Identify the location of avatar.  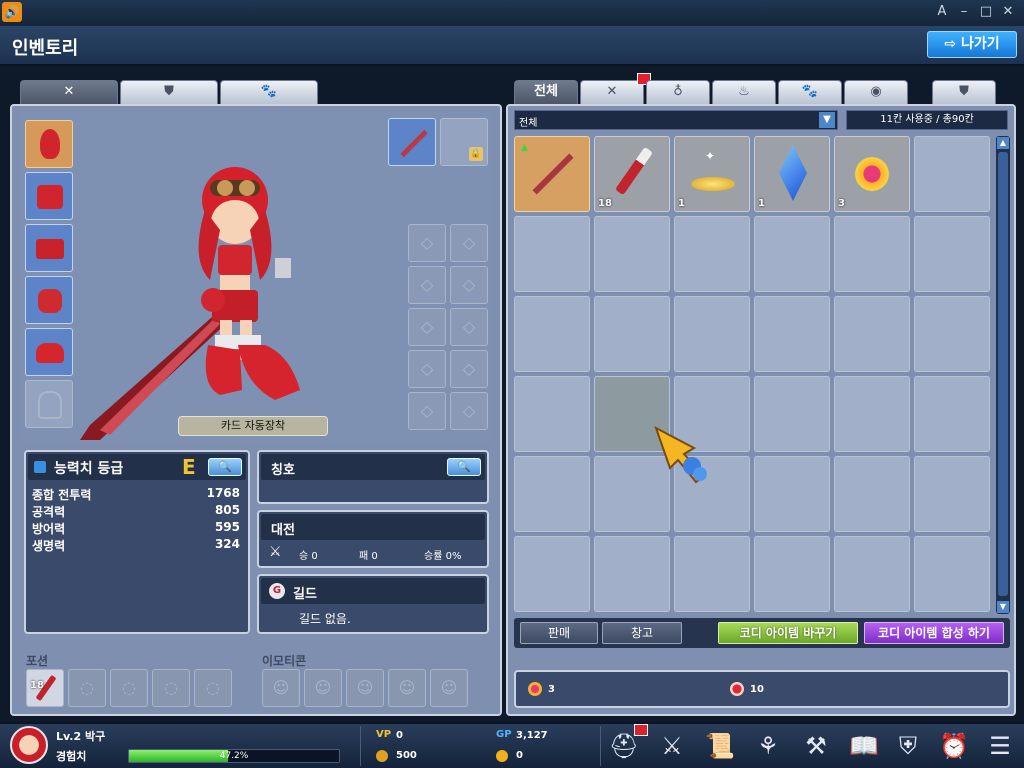
(29, 745).